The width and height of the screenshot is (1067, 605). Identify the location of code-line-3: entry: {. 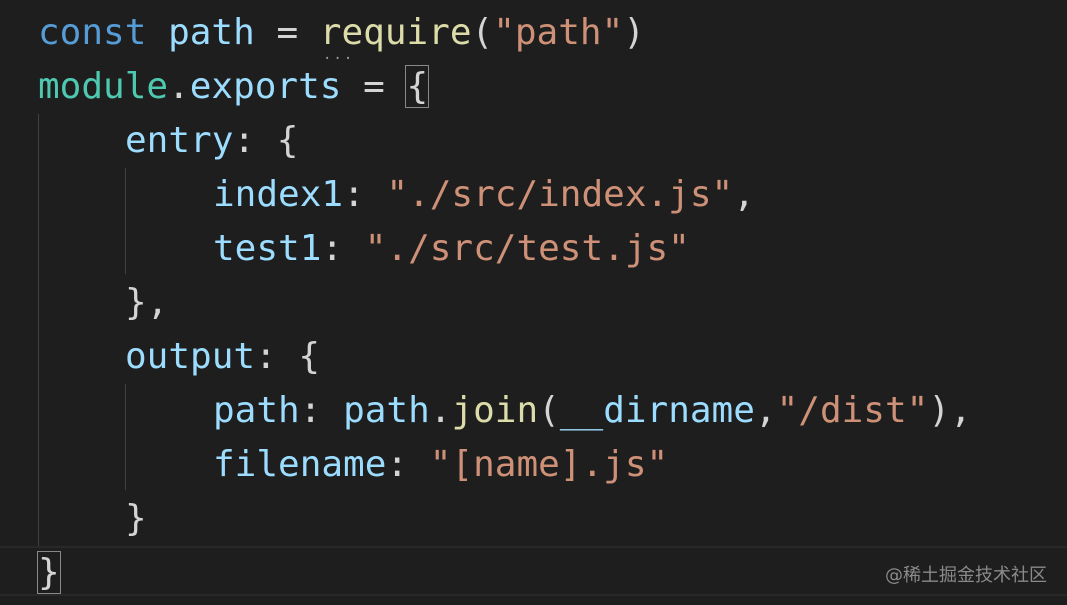
(211, 141).